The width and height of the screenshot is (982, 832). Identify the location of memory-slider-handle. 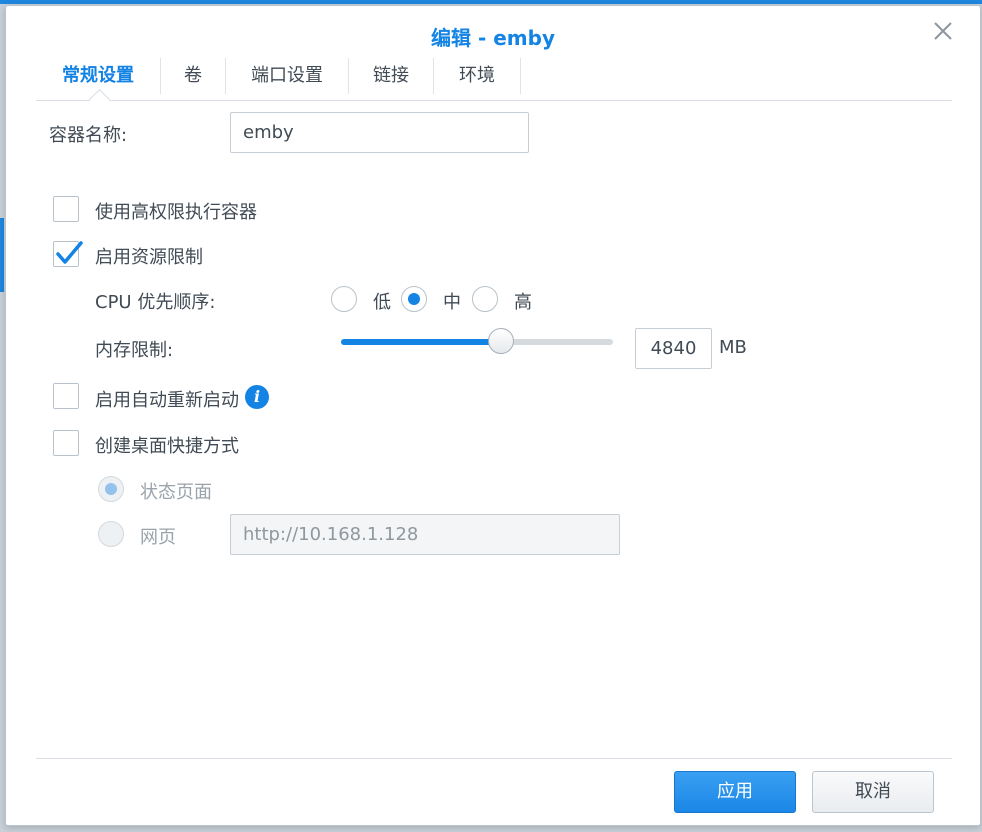
(501, 341).